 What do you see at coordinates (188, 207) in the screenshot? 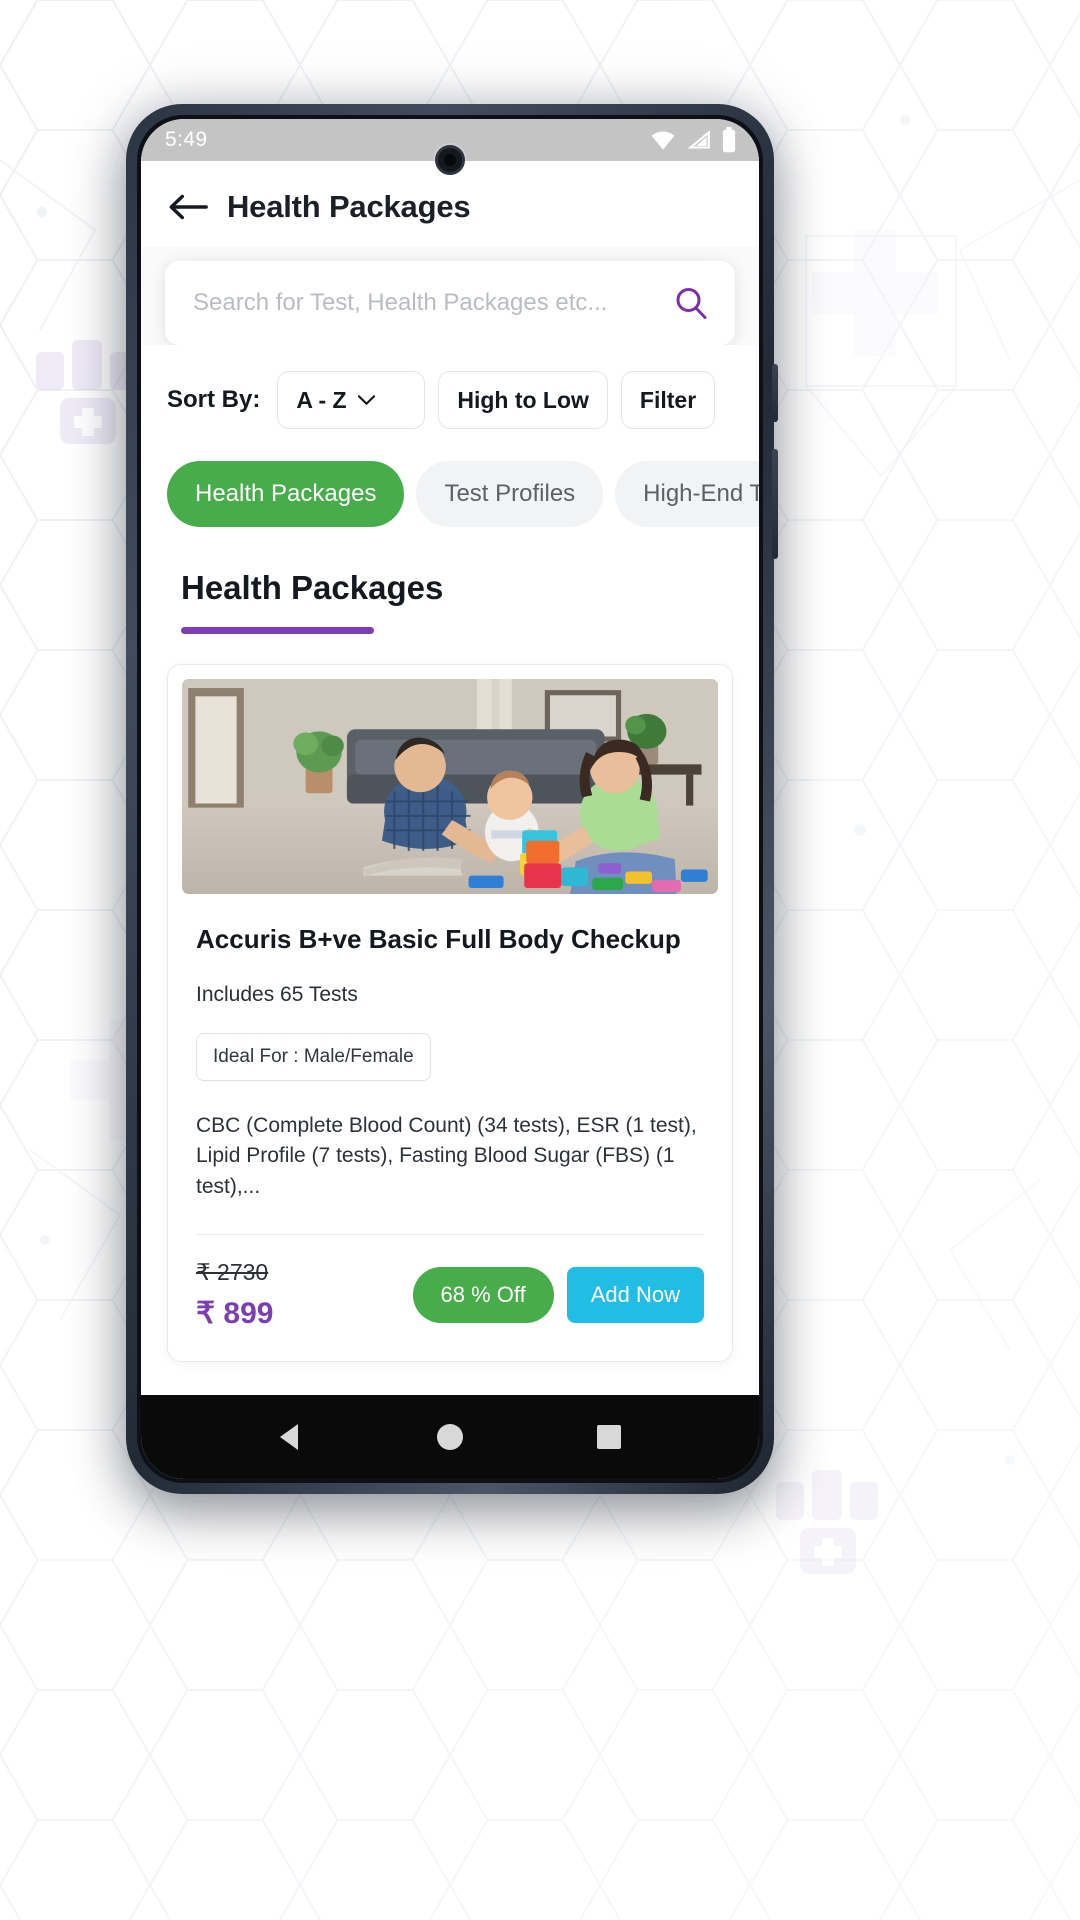
I see `back-arrow-icon` at bounding box center [188, 207].